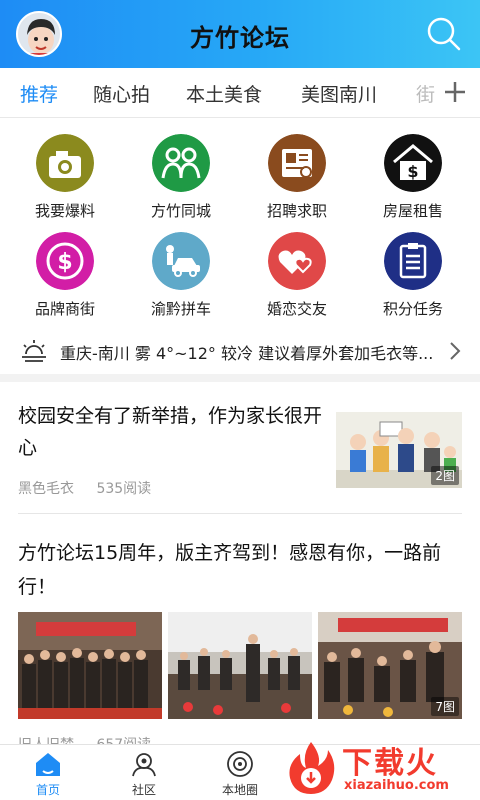  What do you see at coordinates (181, 261) in the screenshot?
I see `car-icon` at bounding box center [181, 261].